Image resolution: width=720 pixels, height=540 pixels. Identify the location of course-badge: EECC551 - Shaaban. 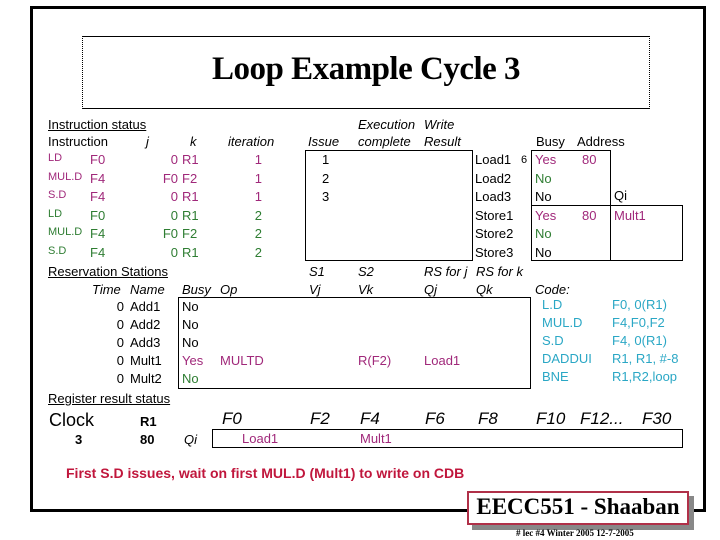
(578, 508).